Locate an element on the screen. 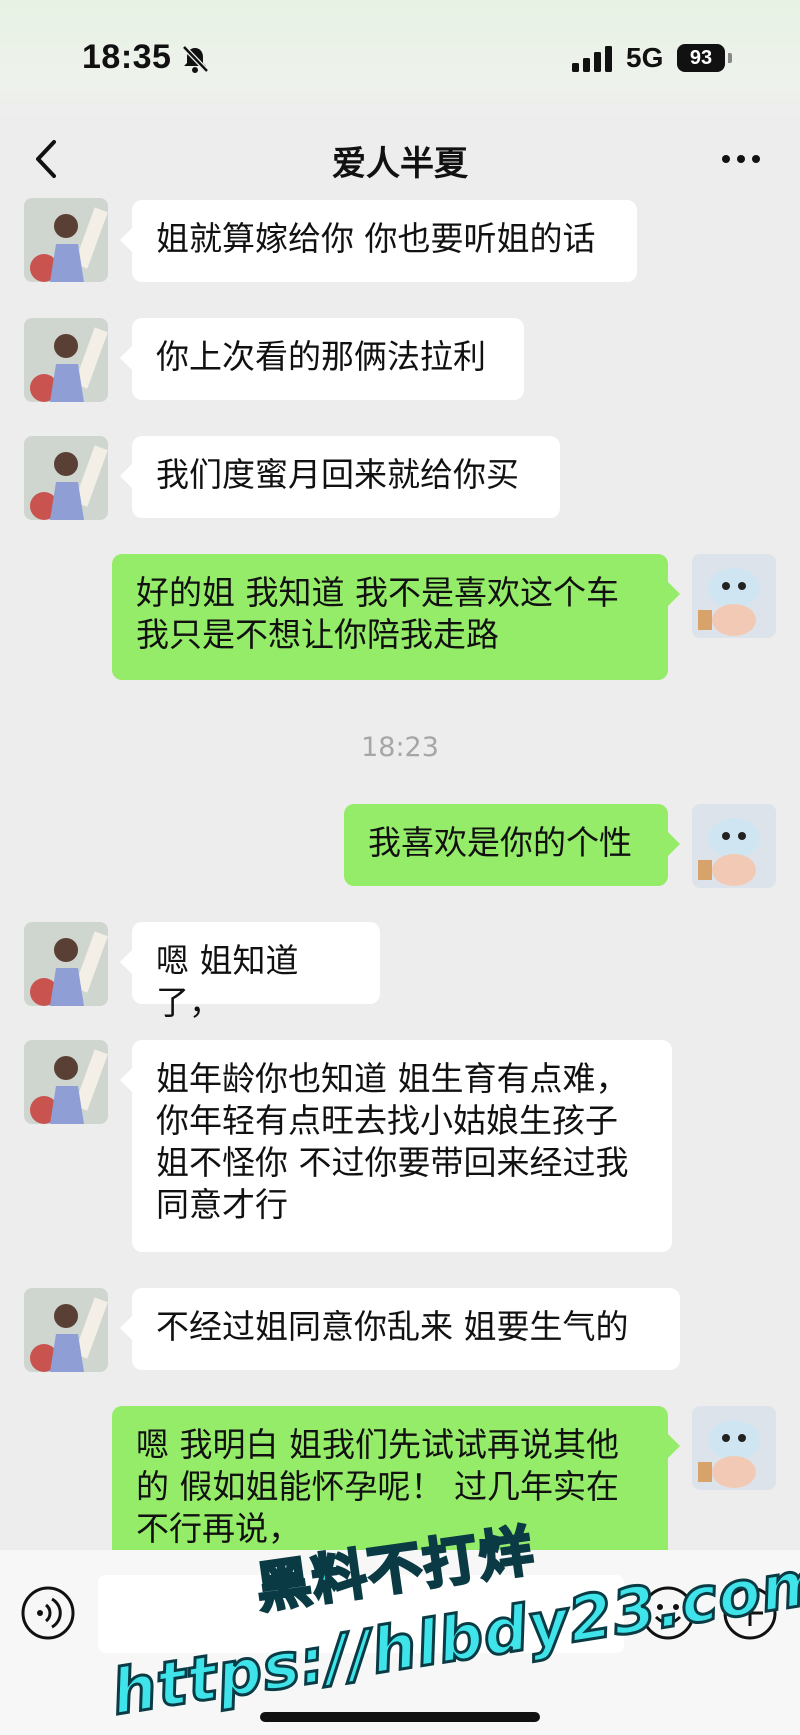 This screenshot has height=1735, width=800. chat-header: 爱人半夏 is located at coordinates (400, 160).